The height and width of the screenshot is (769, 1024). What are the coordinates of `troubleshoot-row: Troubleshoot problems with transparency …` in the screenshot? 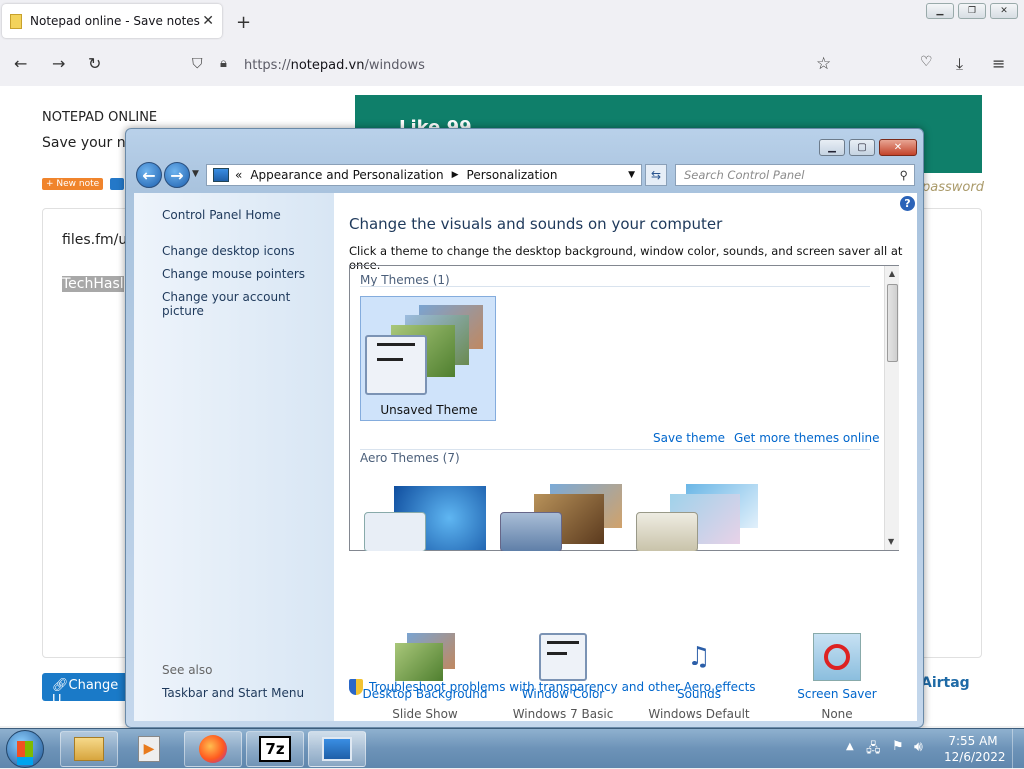 It's located at (552, 687).